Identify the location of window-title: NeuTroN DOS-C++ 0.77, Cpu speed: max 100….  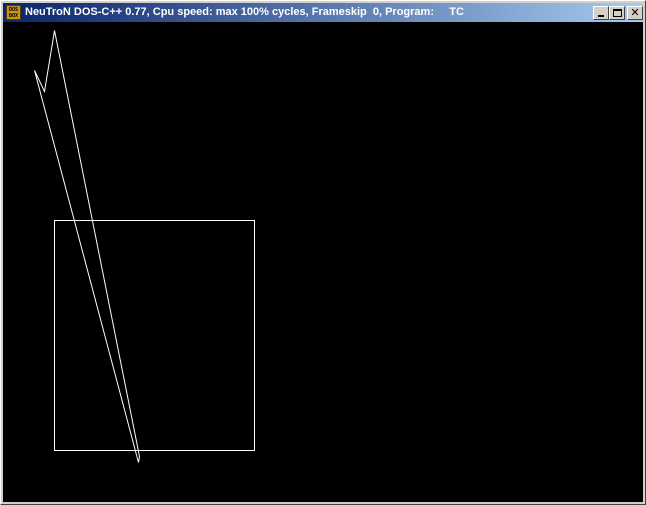
(244, 12).